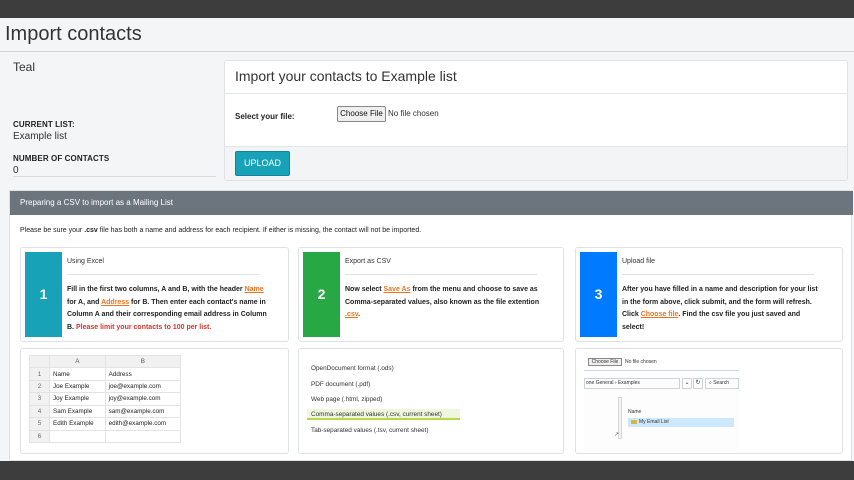  What do you see at coordinates (397, 289) in the screenshot?
I see `highlight-save-as: Save As` at bounding box center [397, 289].